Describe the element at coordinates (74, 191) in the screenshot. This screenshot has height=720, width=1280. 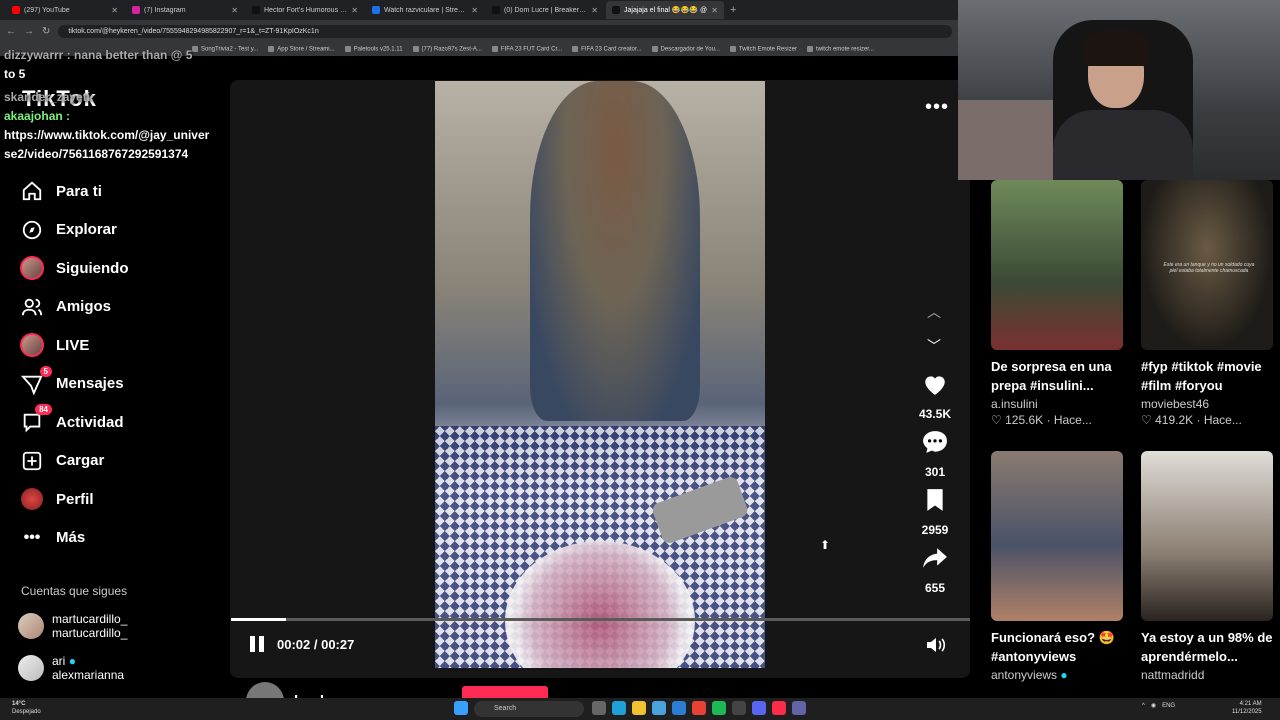
I see `sidebar-item-para-ti: Para ti` at that location.